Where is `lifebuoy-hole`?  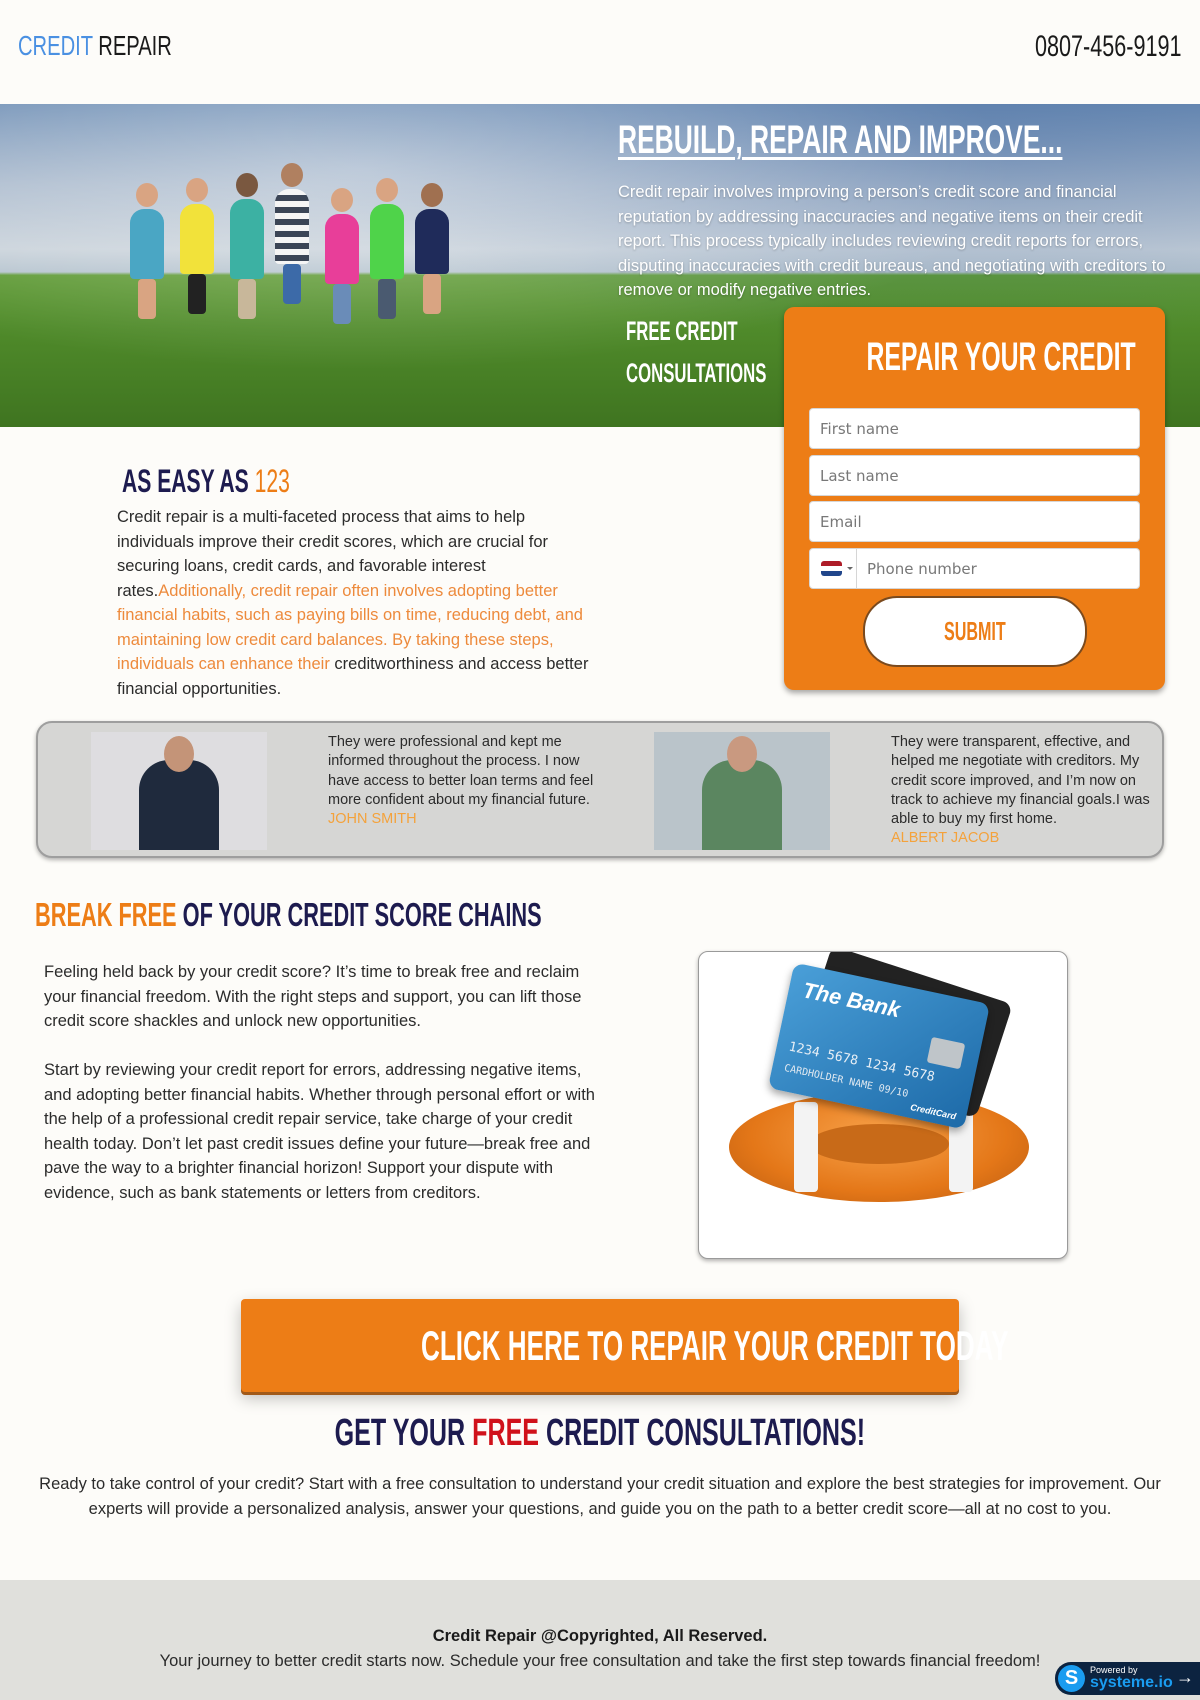
lifebuoy-hole is located at coordinates (879, 1144).